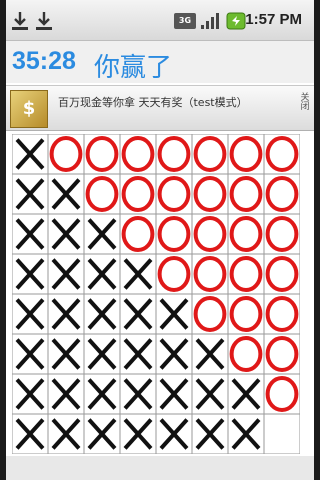  What do you see at coordinates (305, 108) in the screenshot?
I see `ad-close-button: 关闭` at bounding box center [305, 108].